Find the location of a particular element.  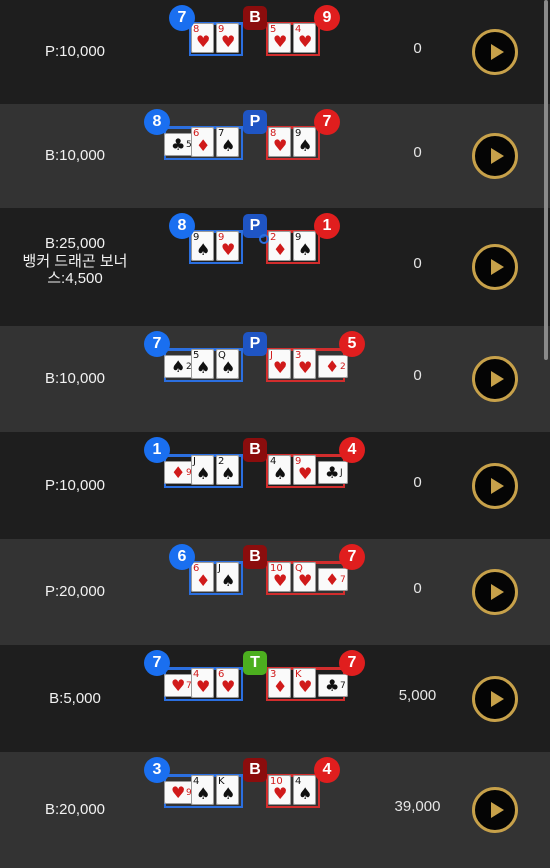

scrollbar is located at coordinates (546, 180).